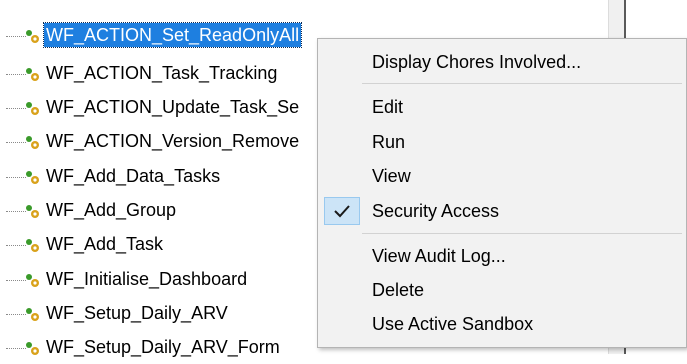 Image resolution: width=687 pixels, height=364 pixels. I want to click on tree-item-label: WF_Setup_Daily_ARV_Form, so click(163, 347).